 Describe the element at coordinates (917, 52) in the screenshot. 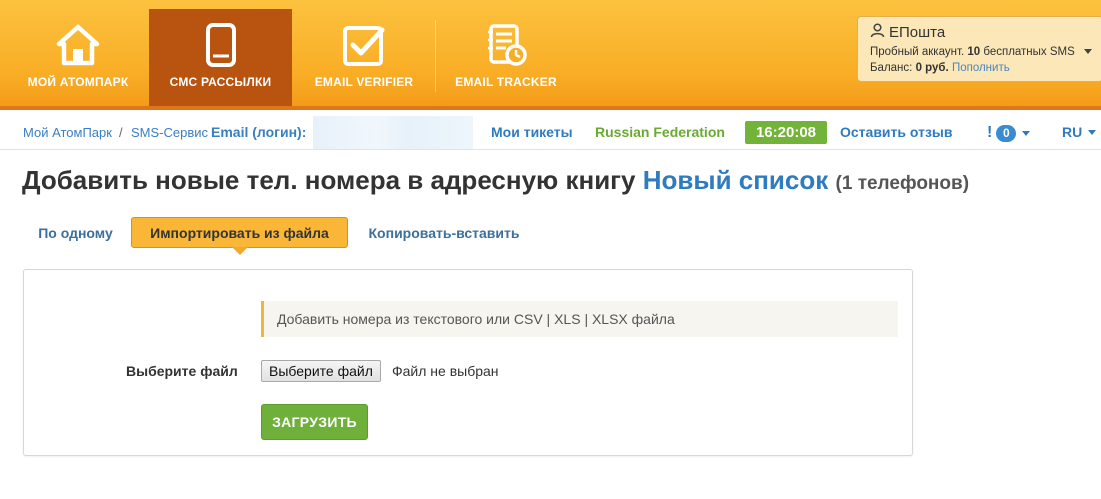

I see `trial-prefix: Пробный аккаунт.` at that location.